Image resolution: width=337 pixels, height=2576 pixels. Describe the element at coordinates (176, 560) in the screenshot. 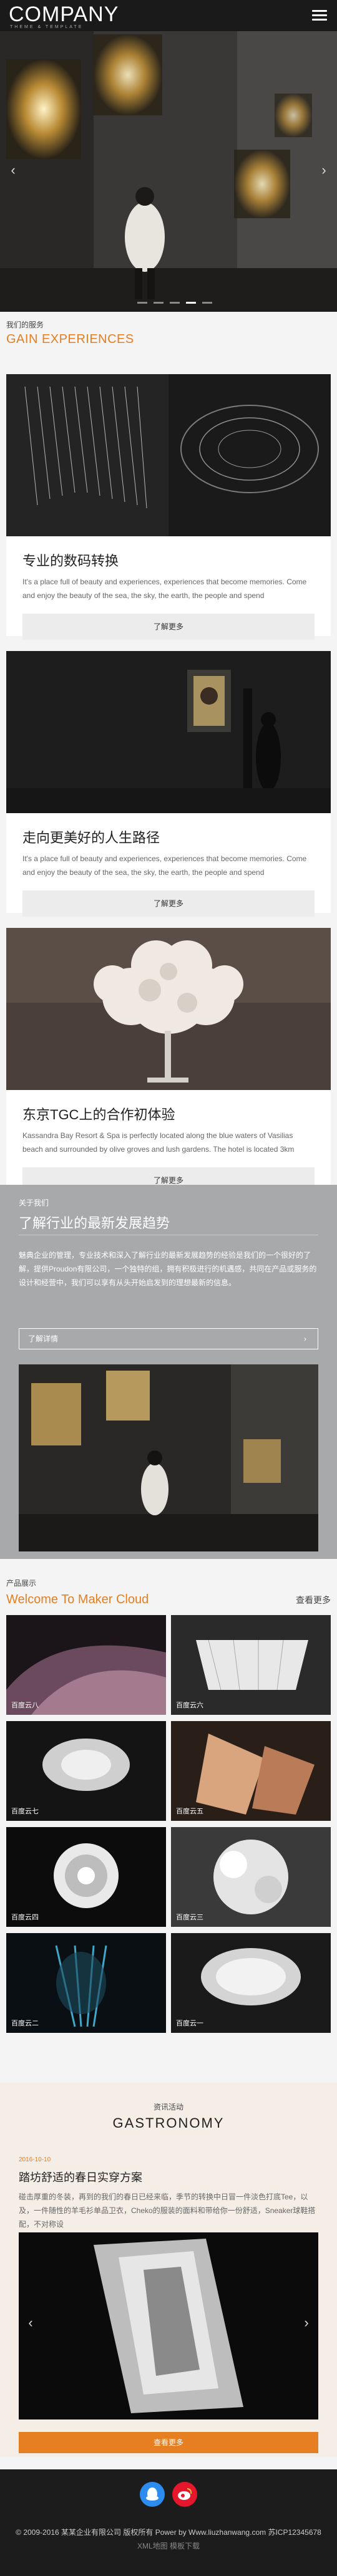

I see `service-card-title: 专业的数码转换` at that location.